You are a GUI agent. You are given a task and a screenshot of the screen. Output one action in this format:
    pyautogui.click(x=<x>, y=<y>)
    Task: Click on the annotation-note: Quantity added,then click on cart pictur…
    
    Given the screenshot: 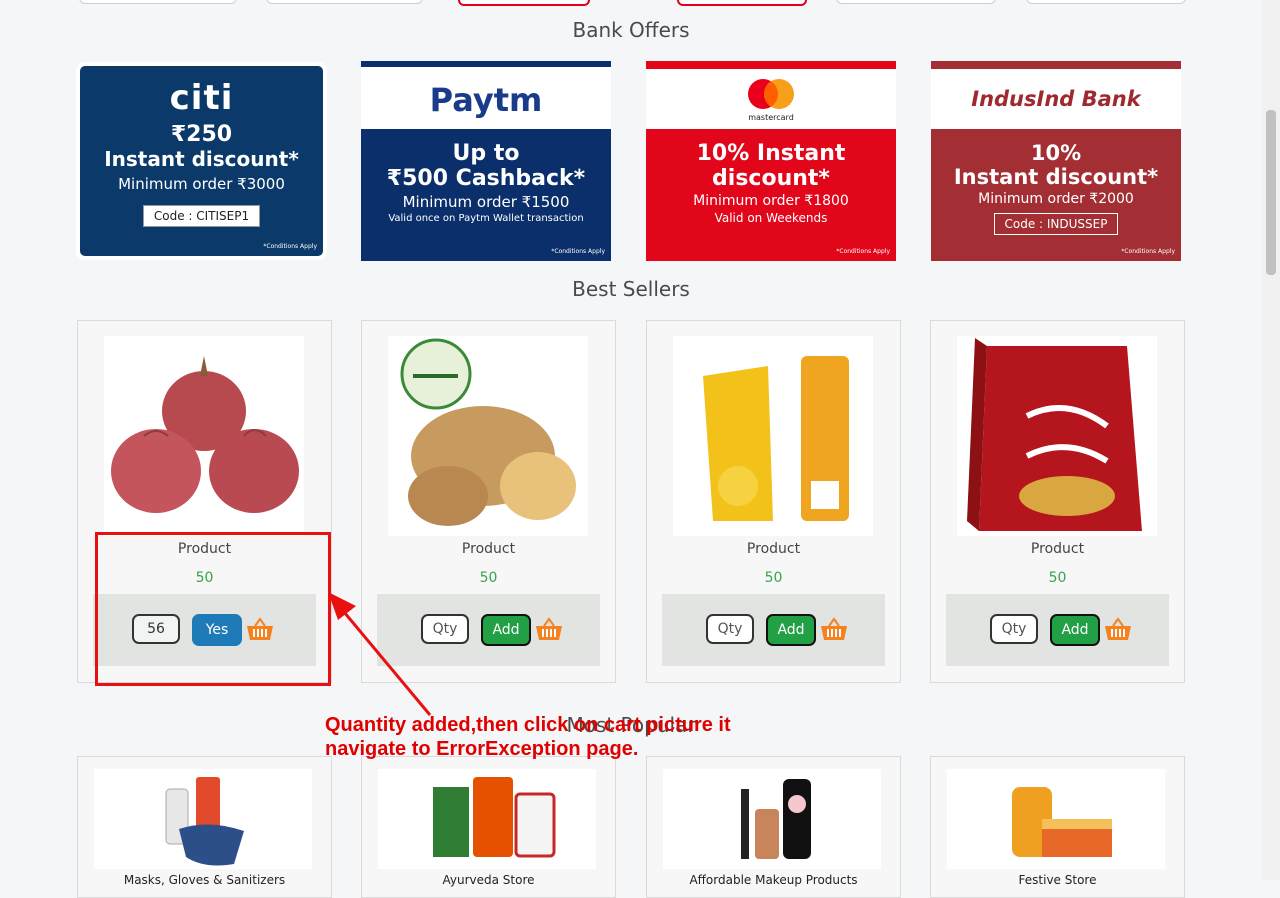 What is the action you would take?
    pyautogui.click(x=528, y=737)
    